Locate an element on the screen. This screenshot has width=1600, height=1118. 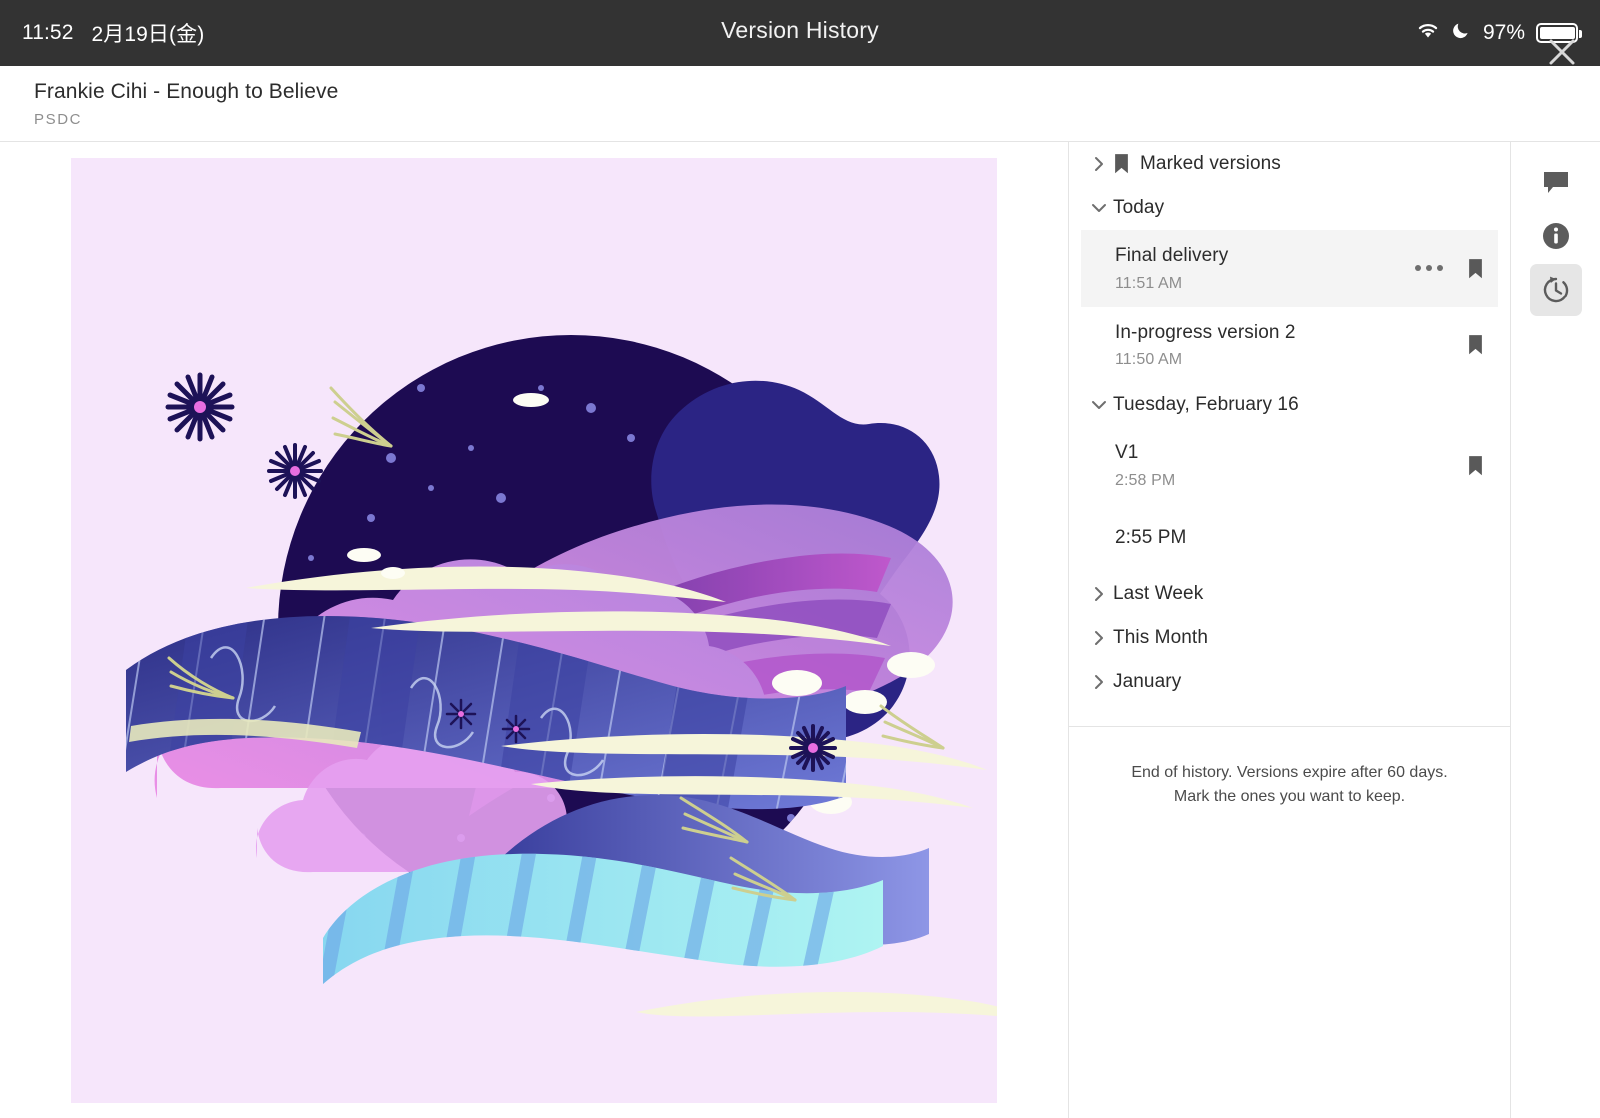
battery-percent: 97% is located at coordinates (1503, 32).